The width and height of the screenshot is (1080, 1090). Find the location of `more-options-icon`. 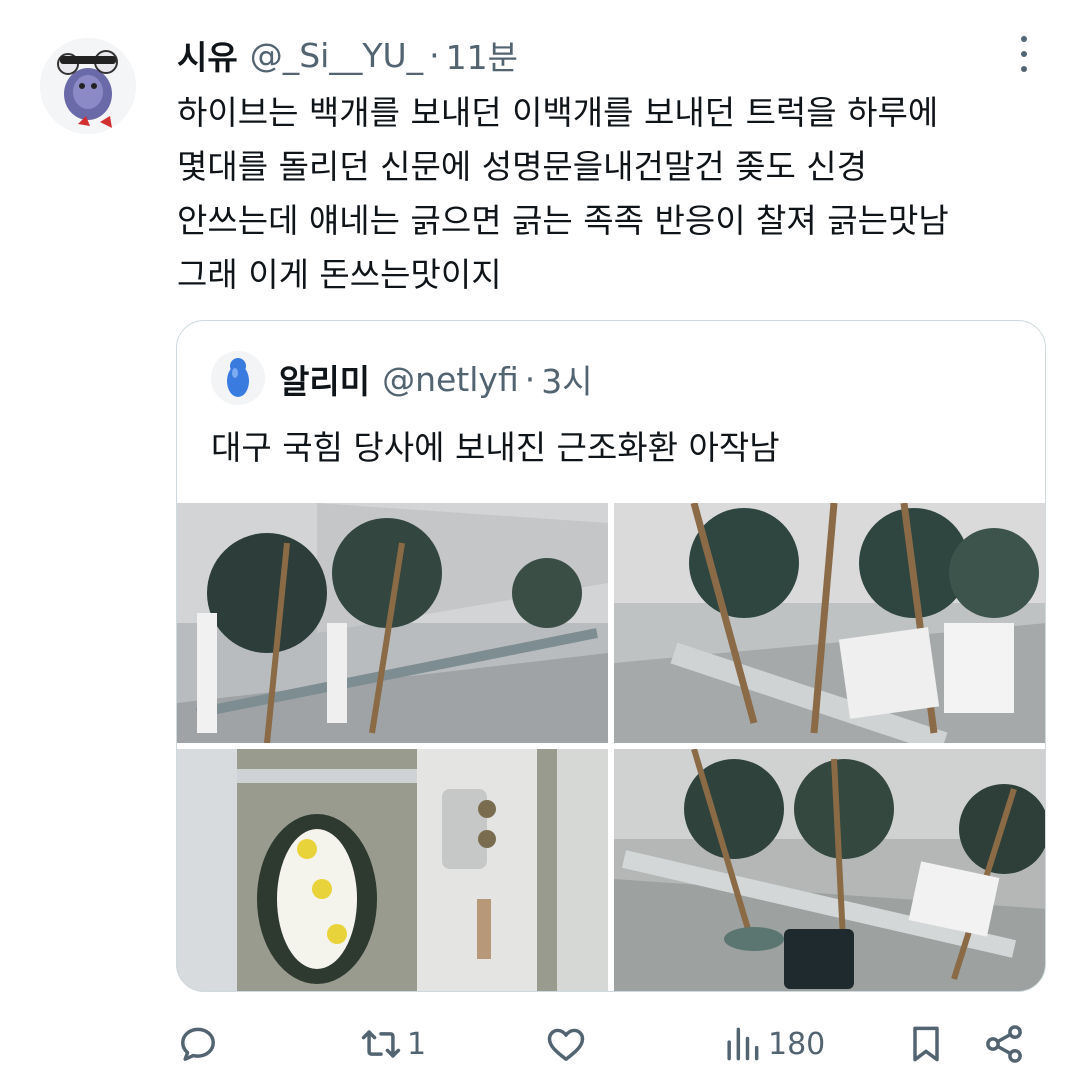

more-options-icon is located at coordinates (1024, 54).